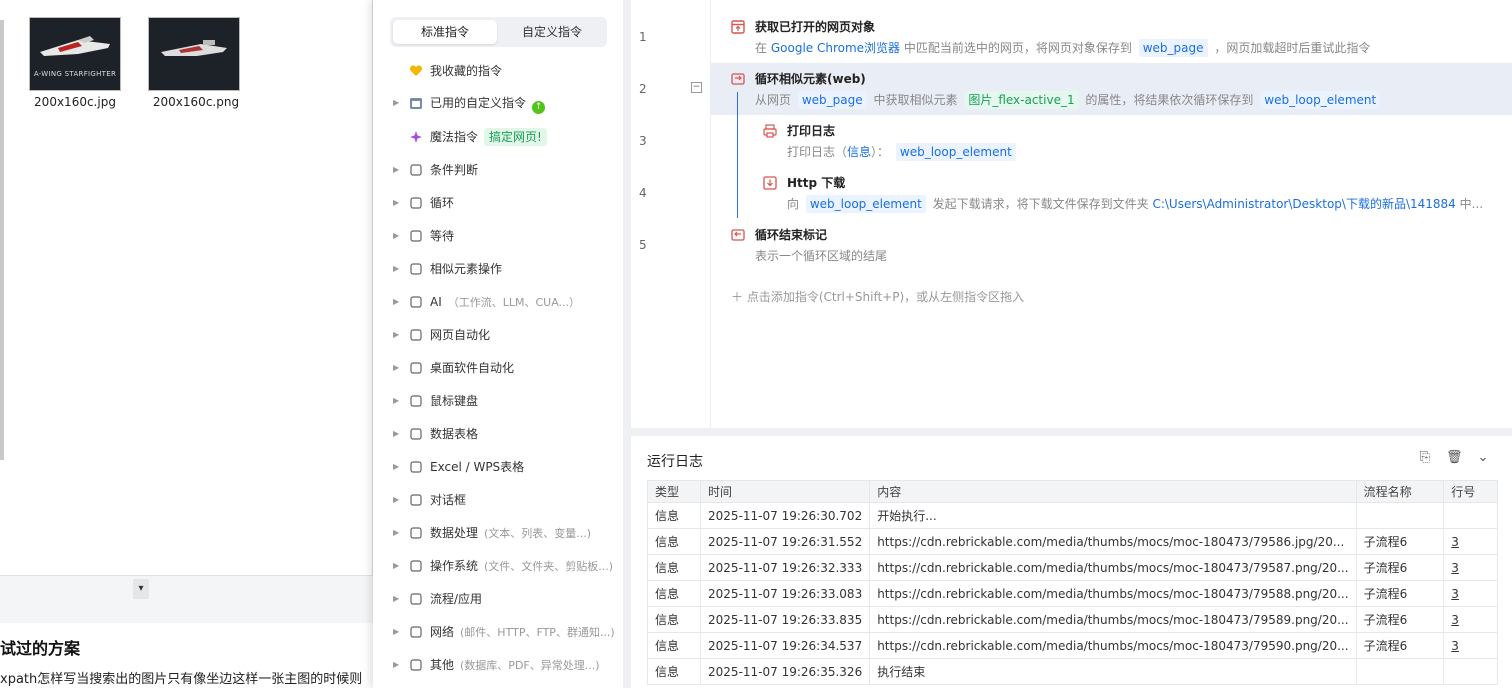 This screenshot has height=688, width=1512. I want to click on export-icon: ⎘, so click(1425, 458).